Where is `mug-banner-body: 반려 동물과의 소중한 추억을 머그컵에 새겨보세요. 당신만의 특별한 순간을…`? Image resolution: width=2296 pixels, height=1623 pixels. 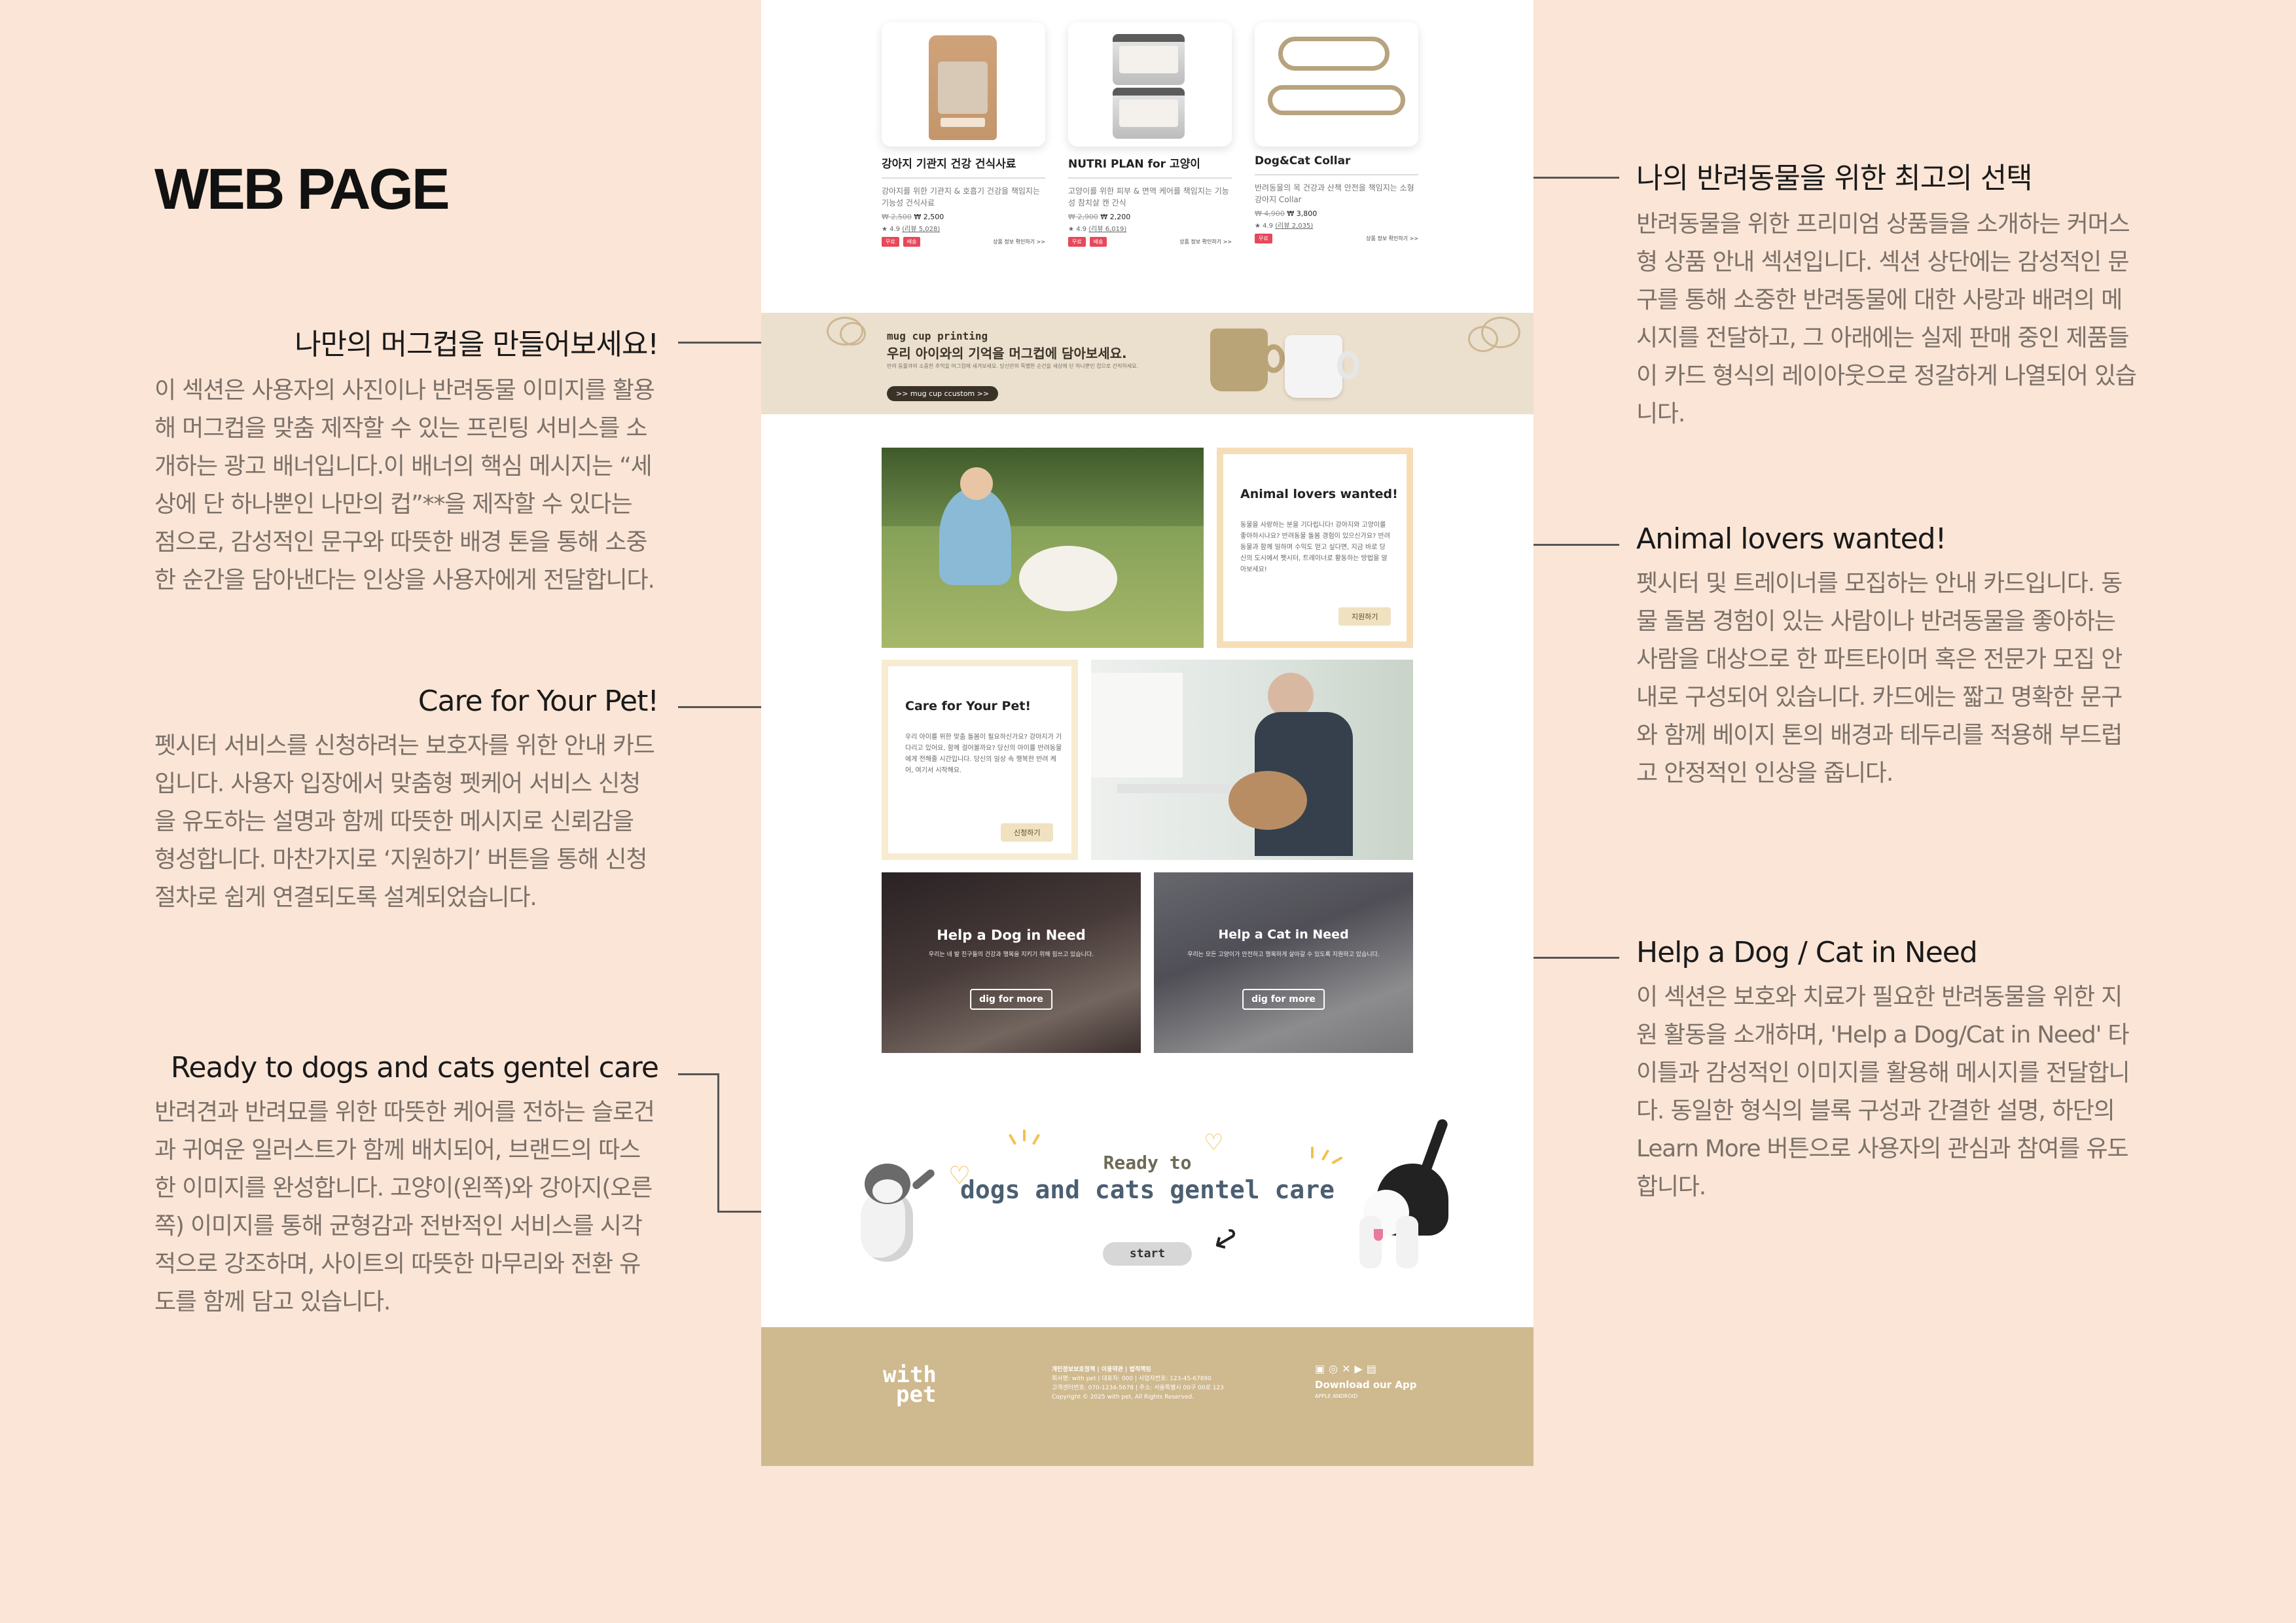
mug-banner-body: 반려 동물과의 소중한 추억을 머그컵에 새겨보세요. 당신만의 특별한 순간을… is located at coordinates (1013, 366).